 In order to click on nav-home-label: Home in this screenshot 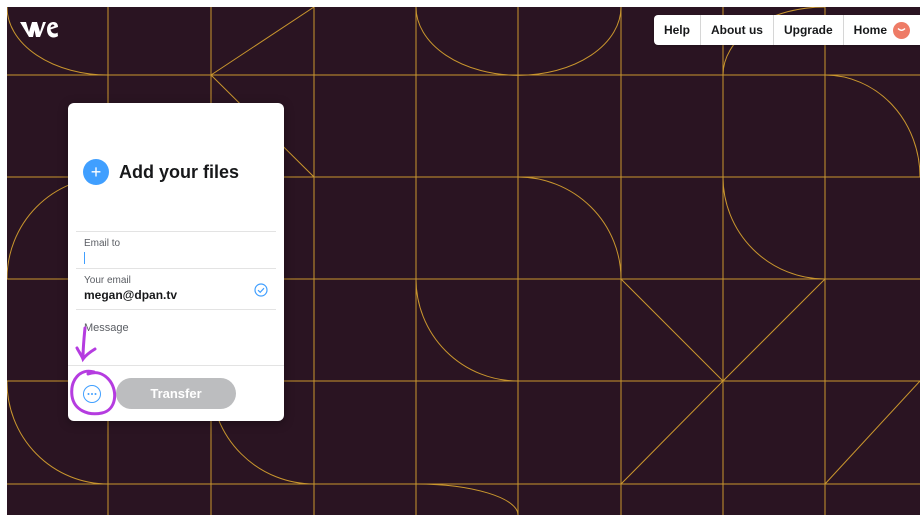, I will do `click(870, 30)`.